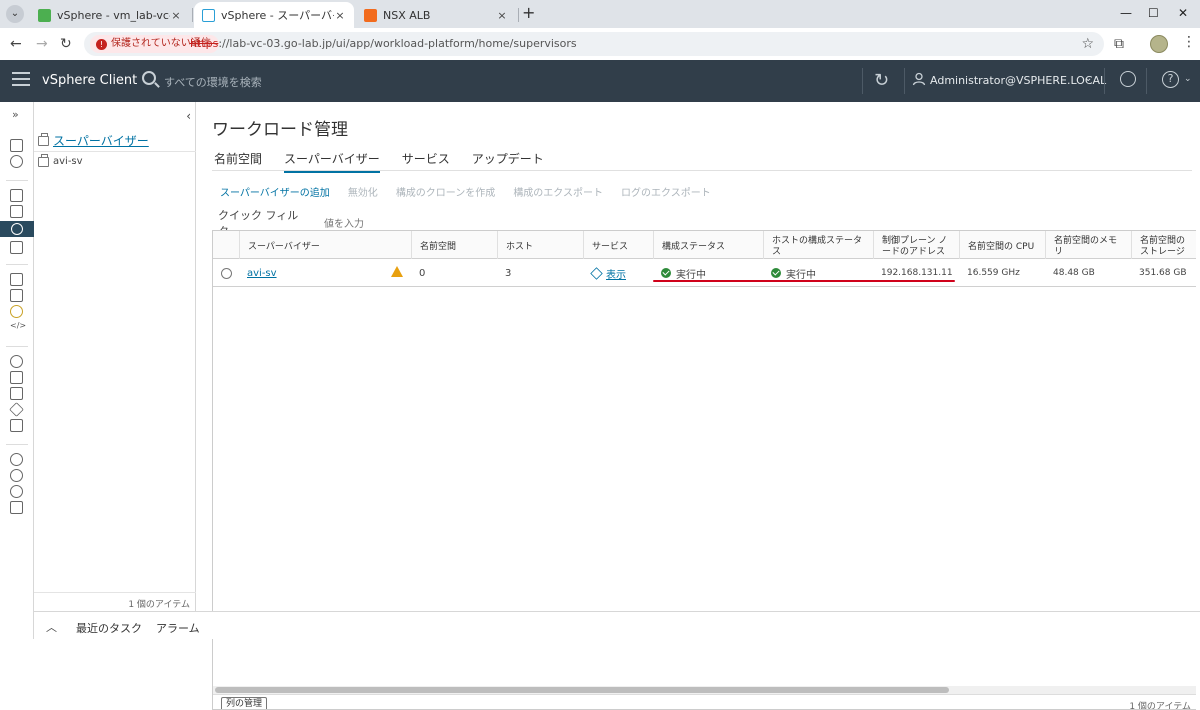 This screenshot has width=1200, height=710. I want to click on home-icon, so click(16, 145).